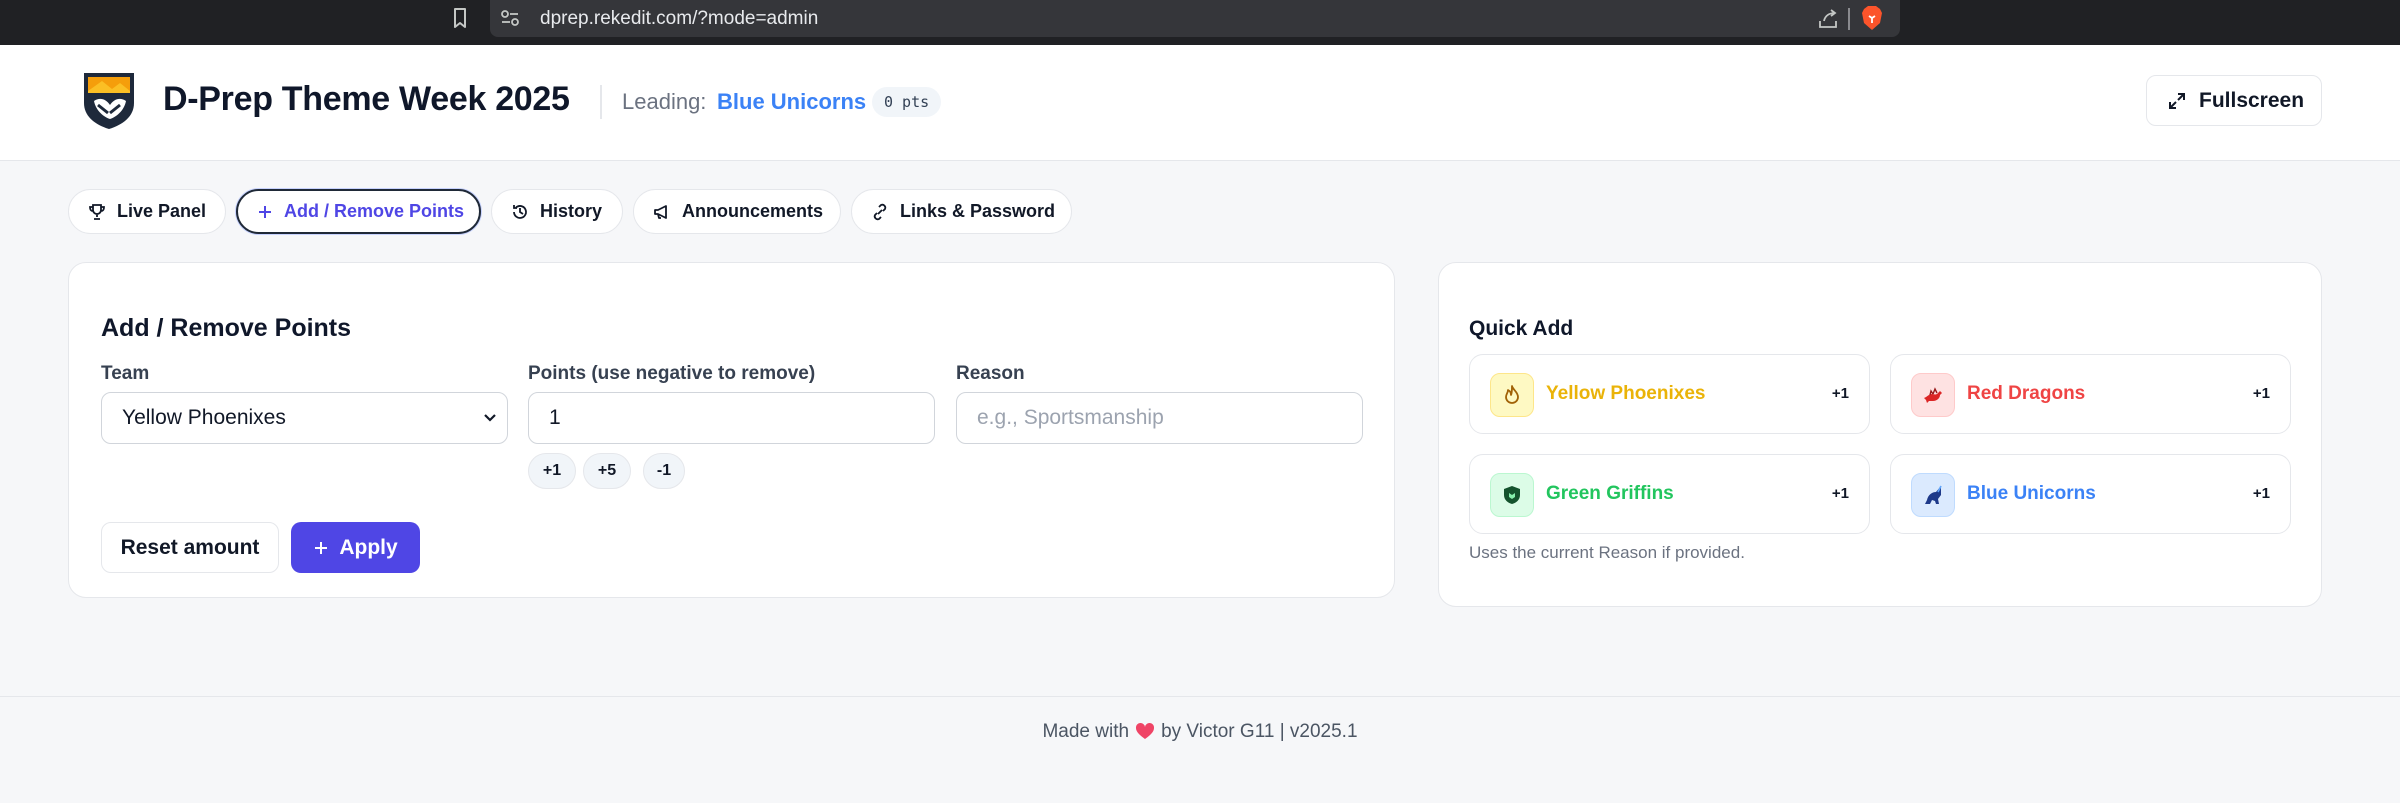 This screenshot has height=803, width=2400. I want to click on quick-add-blue-unicorns: Blue Unicorns +1, so click(2090, 494).